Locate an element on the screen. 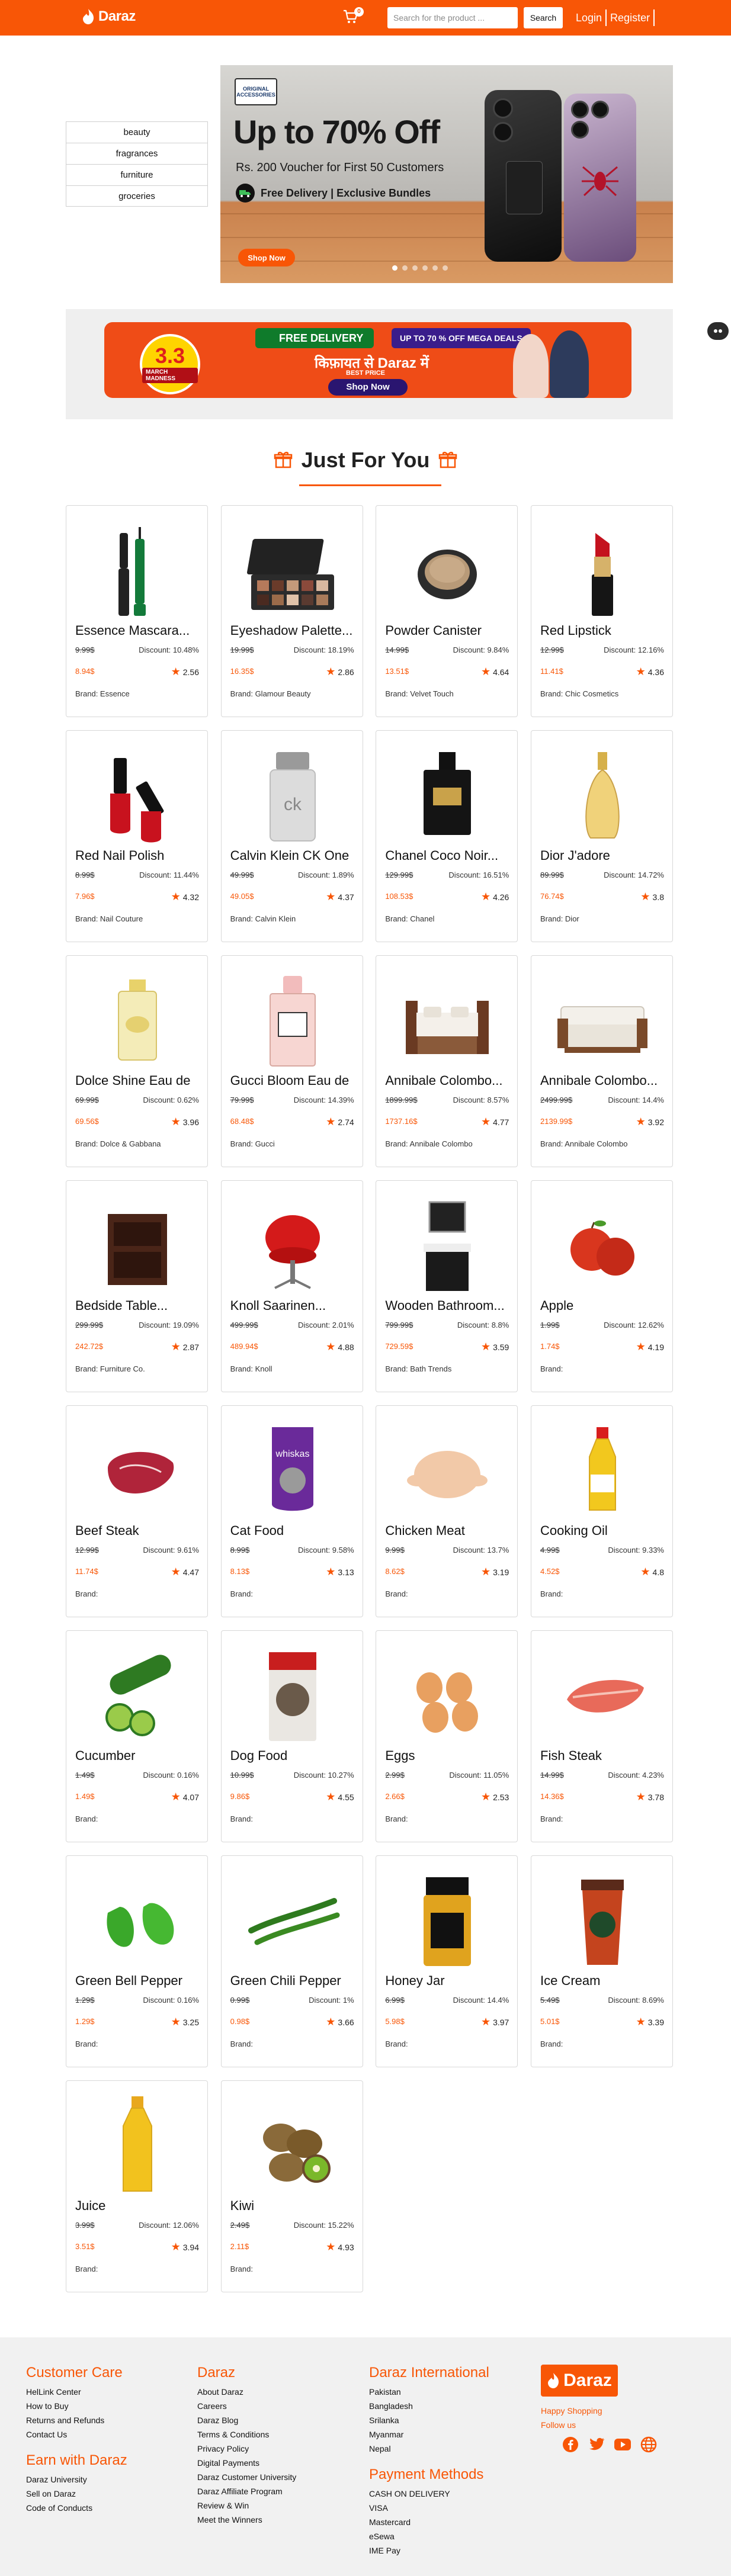 The height and width of the screenshot is (2576, 731). footer-link: Daraz Affiliate Program is located at coordinates (247, 2491).